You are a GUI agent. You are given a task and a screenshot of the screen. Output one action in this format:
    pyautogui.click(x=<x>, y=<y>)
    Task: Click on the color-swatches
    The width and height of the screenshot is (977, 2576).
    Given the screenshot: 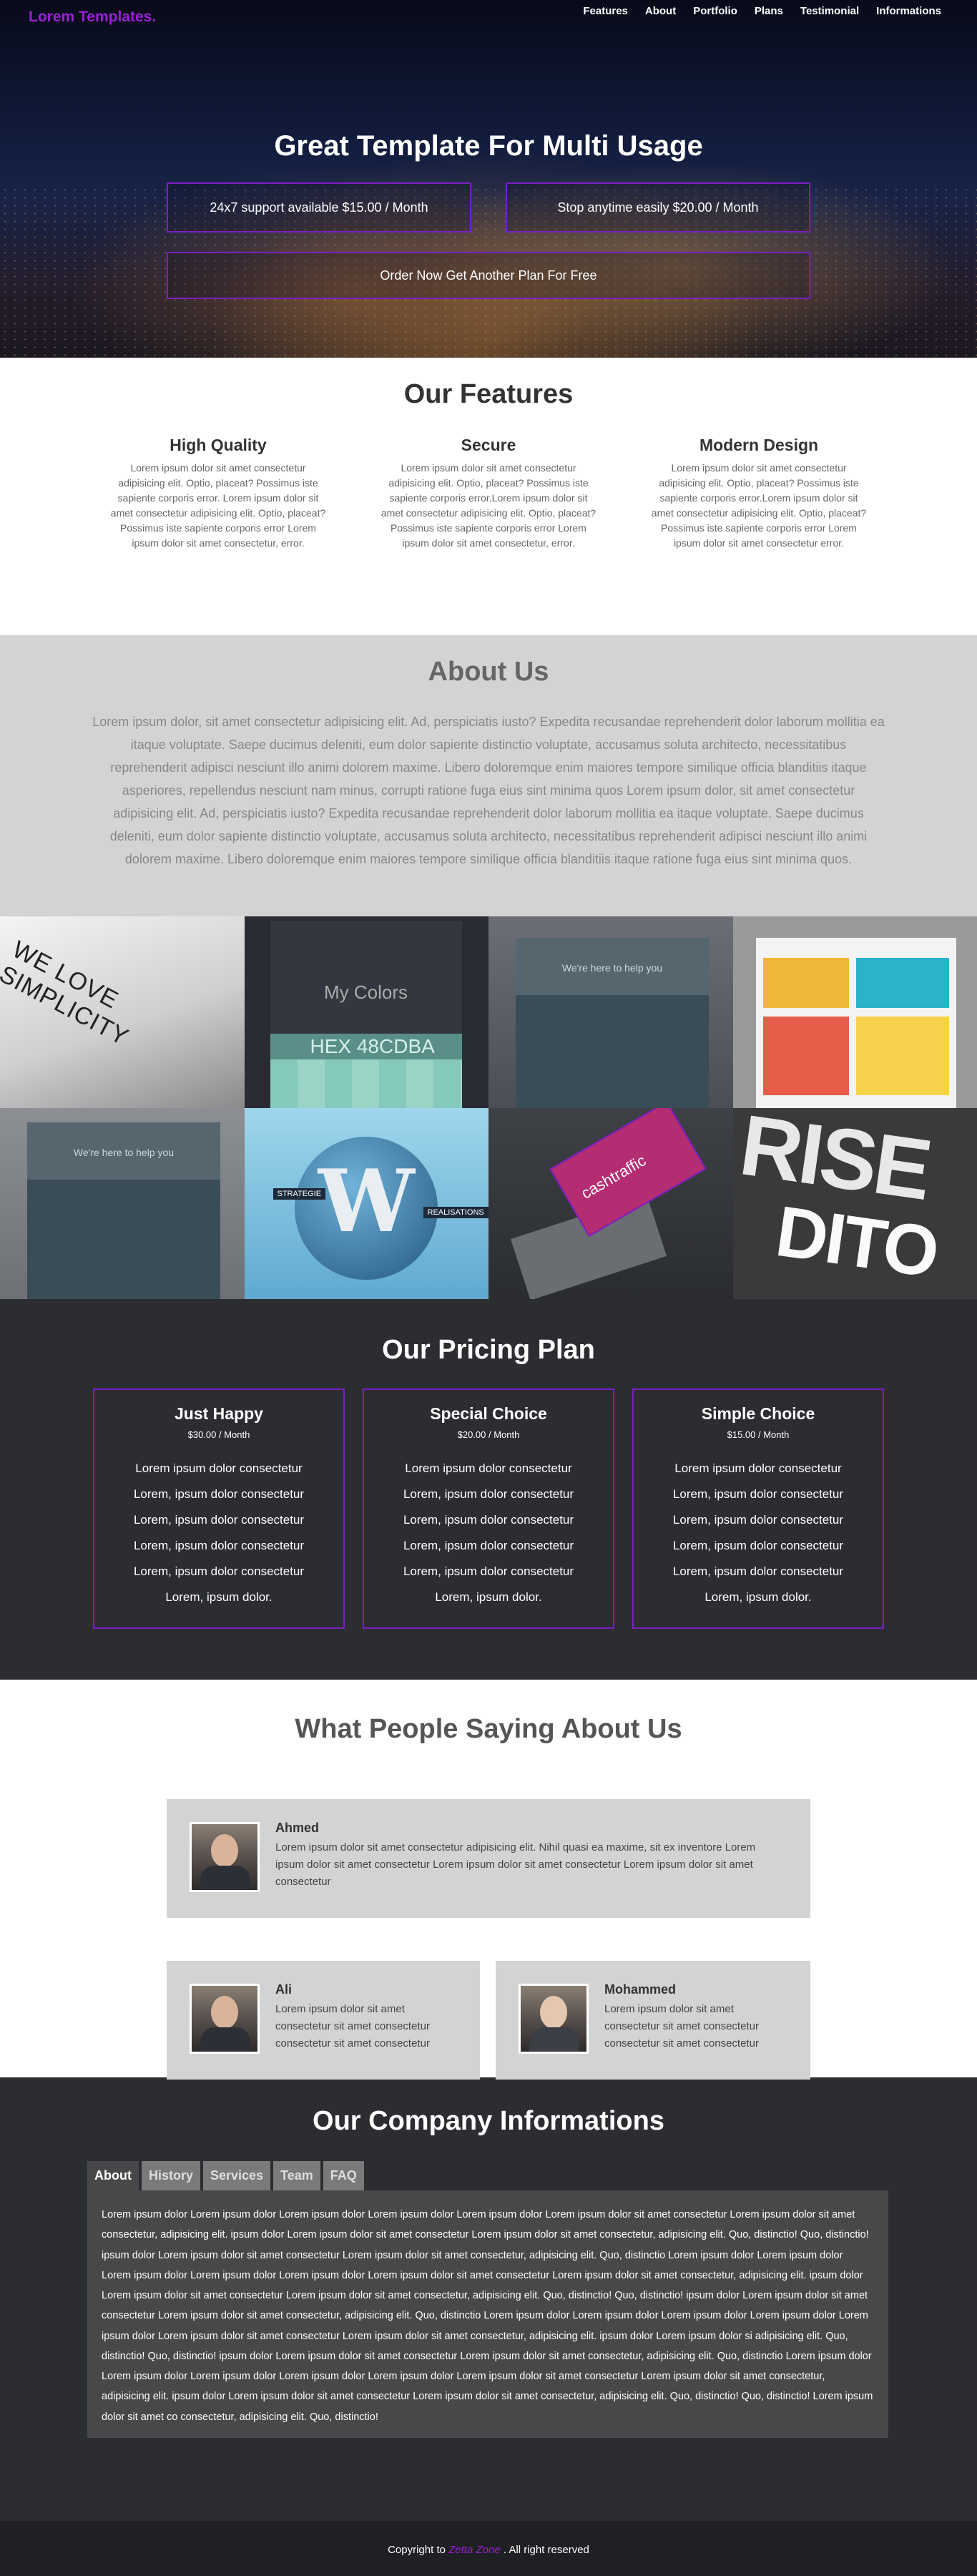 What is the action you would take?
    pyautogui.click(x=366, y=1083)
    